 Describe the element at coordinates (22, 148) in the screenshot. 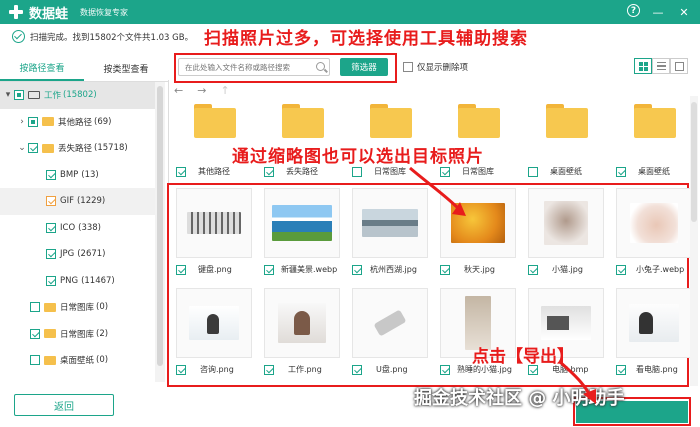

I see `chevron-down-icon: ⌄` at that location.